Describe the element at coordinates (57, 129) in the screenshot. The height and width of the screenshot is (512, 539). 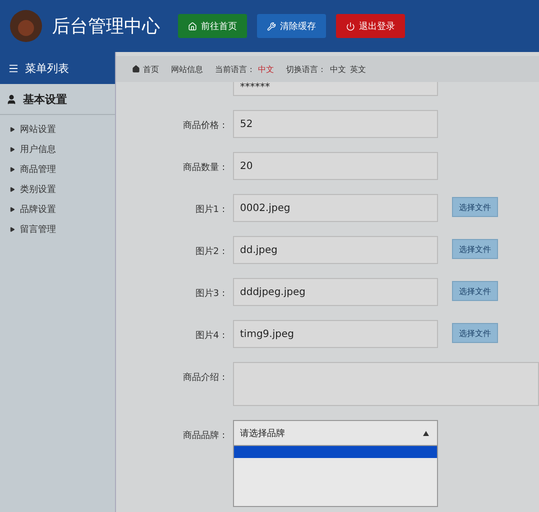
I see `sidebar-item: 网站设置` at that location.